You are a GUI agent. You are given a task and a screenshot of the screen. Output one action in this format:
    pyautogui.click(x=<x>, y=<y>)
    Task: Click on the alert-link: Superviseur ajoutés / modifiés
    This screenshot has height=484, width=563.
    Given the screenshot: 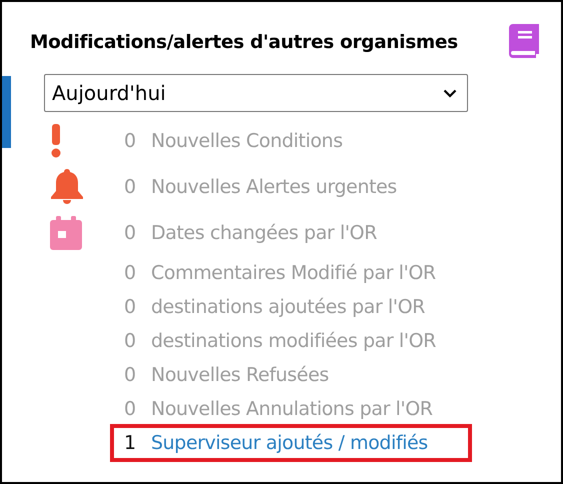 What is the action you would take?
    pyautogui.click(x=289, y=443)
    